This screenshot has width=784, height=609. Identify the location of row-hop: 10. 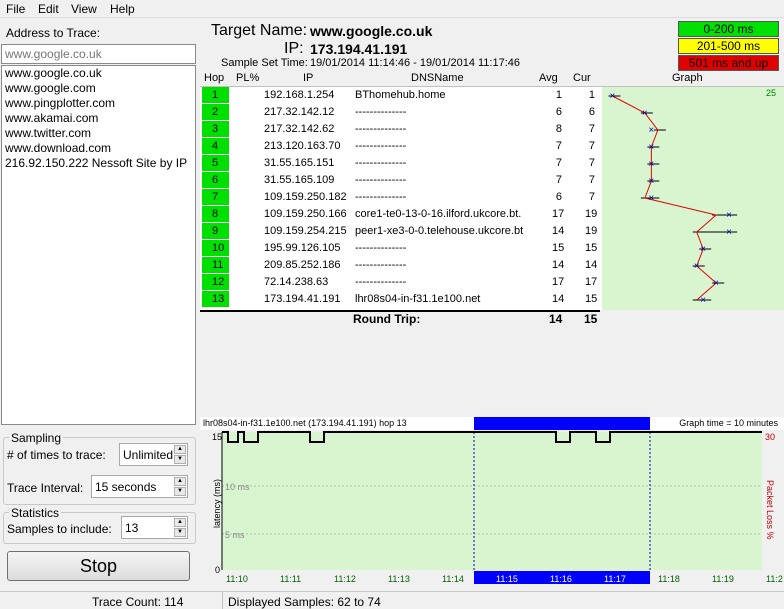
(215, 248).